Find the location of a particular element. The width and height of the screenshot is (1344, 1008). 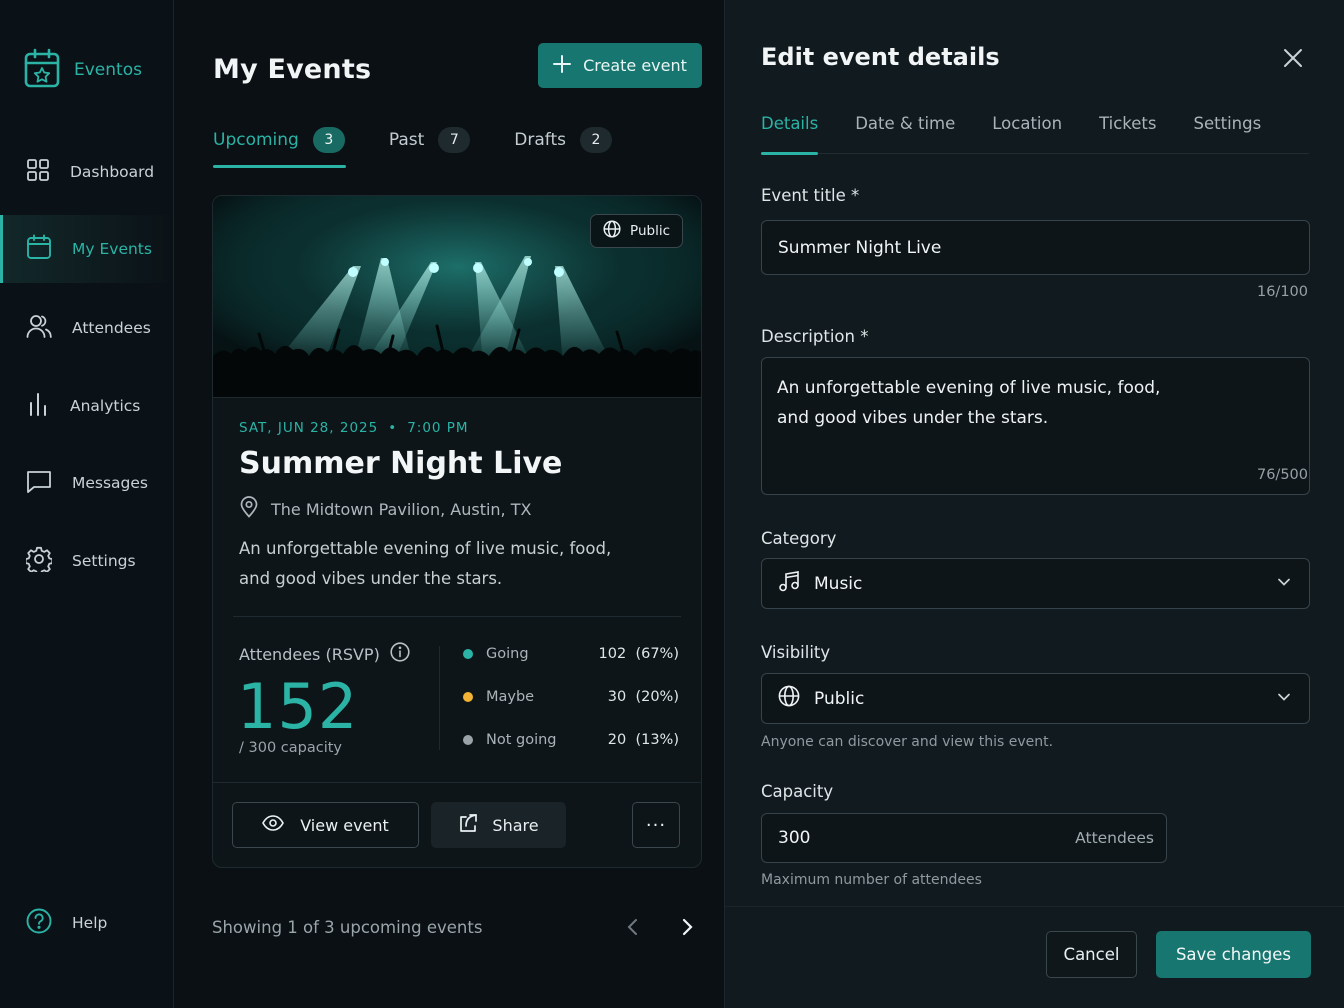

capacity-input: 300 Attendees is located at coordinates (964, 838).